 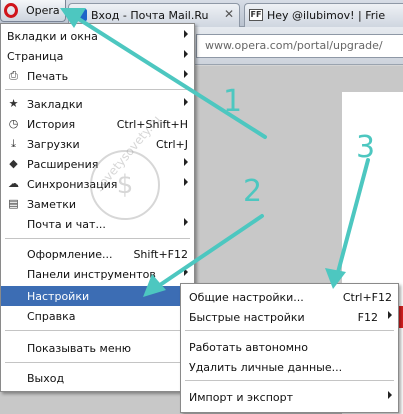 What do you see at coordinates (11, 10) in the screenshot?
I see `opera-logo-icon` at bounding box center [11, 10].